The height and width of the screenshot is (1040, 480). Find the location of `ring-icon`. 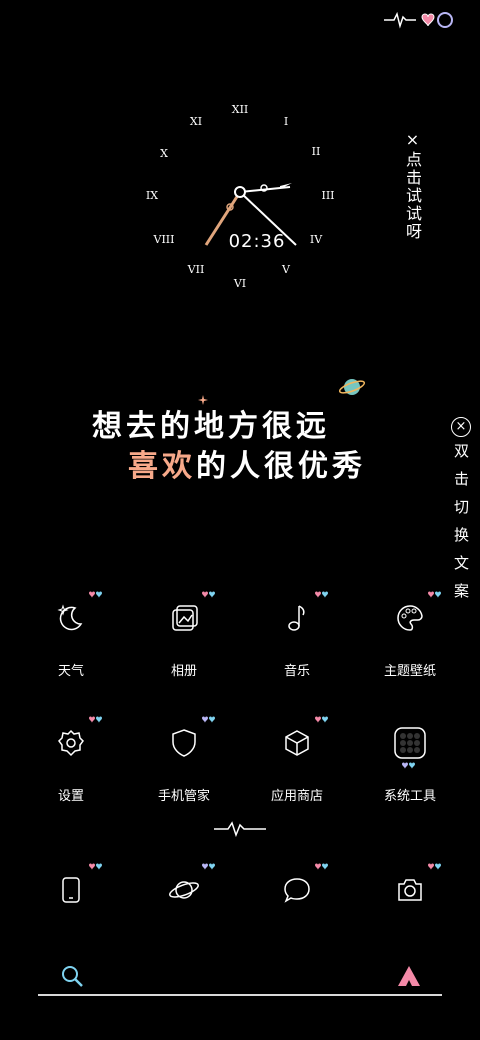

ring-icon is located at coordinates (445, 20).